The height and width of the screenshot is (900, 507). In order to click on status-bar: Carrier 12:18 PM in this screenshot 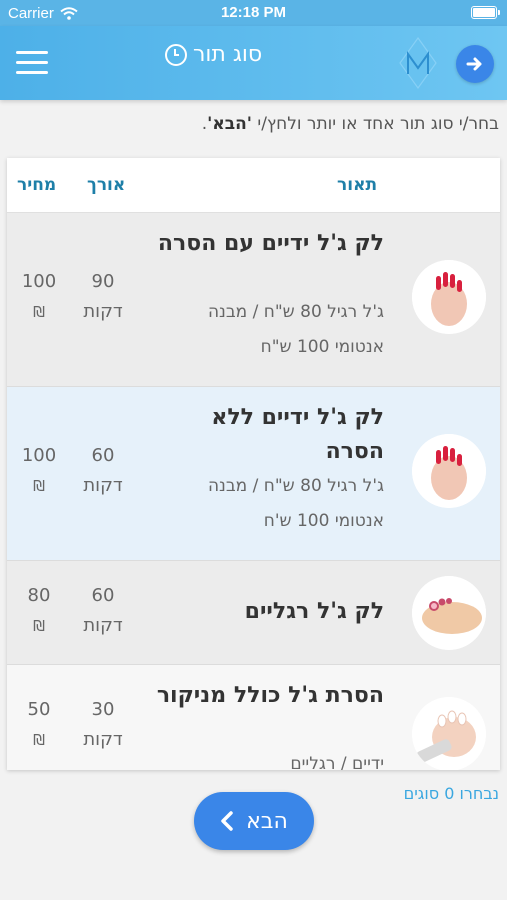, I will do `click(253, 13)`.